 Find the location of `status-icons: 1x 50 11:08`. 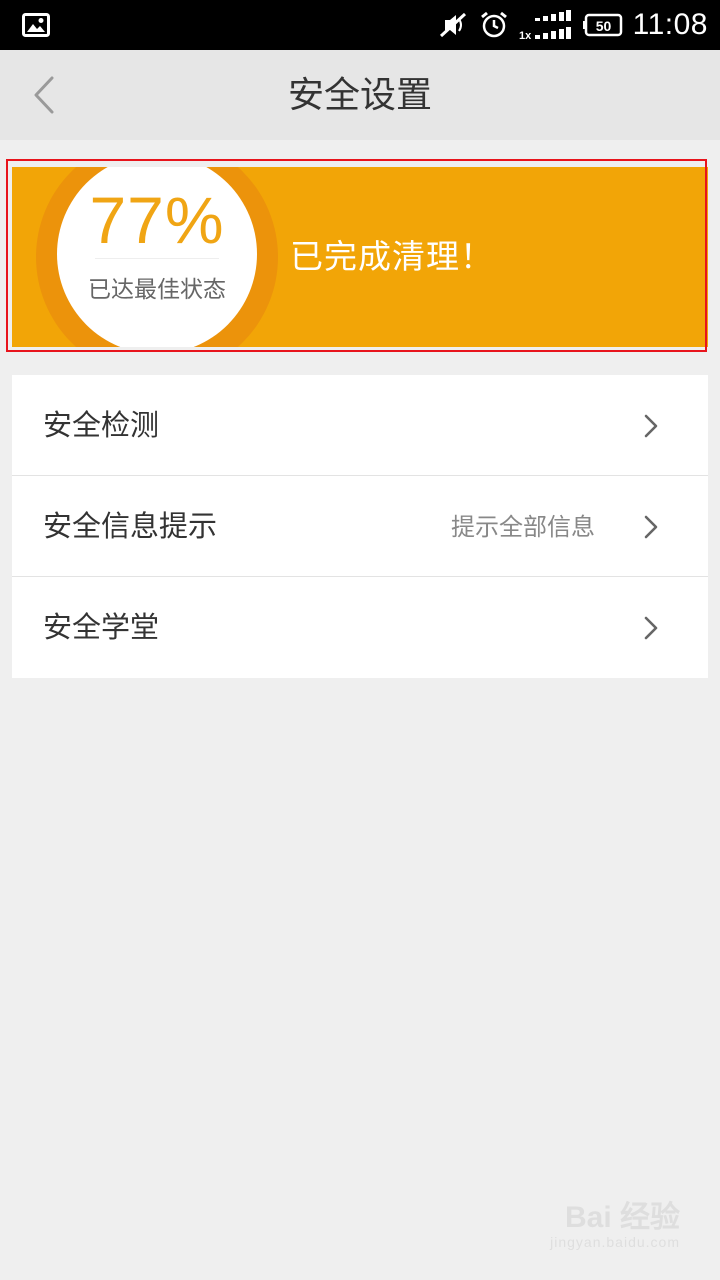

status-icons: 1x 50 11:08 is located at coordinates (571, 25).